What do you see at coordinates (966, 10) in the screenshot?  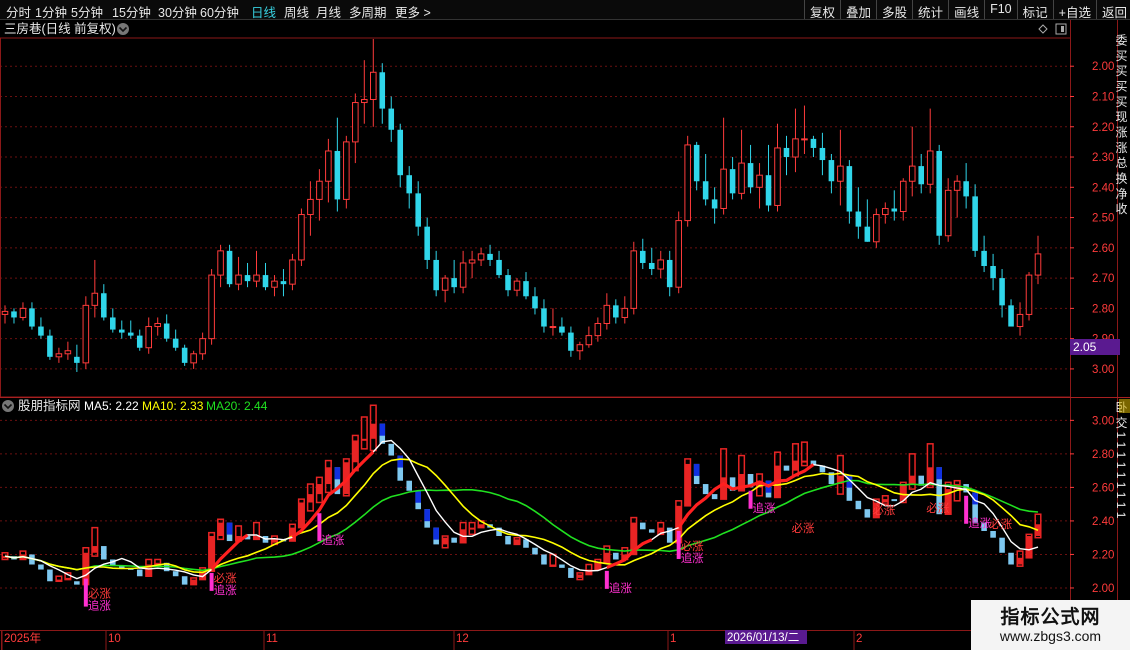 I see `toolbar-button: 画线` at bounding box center [966, 10].